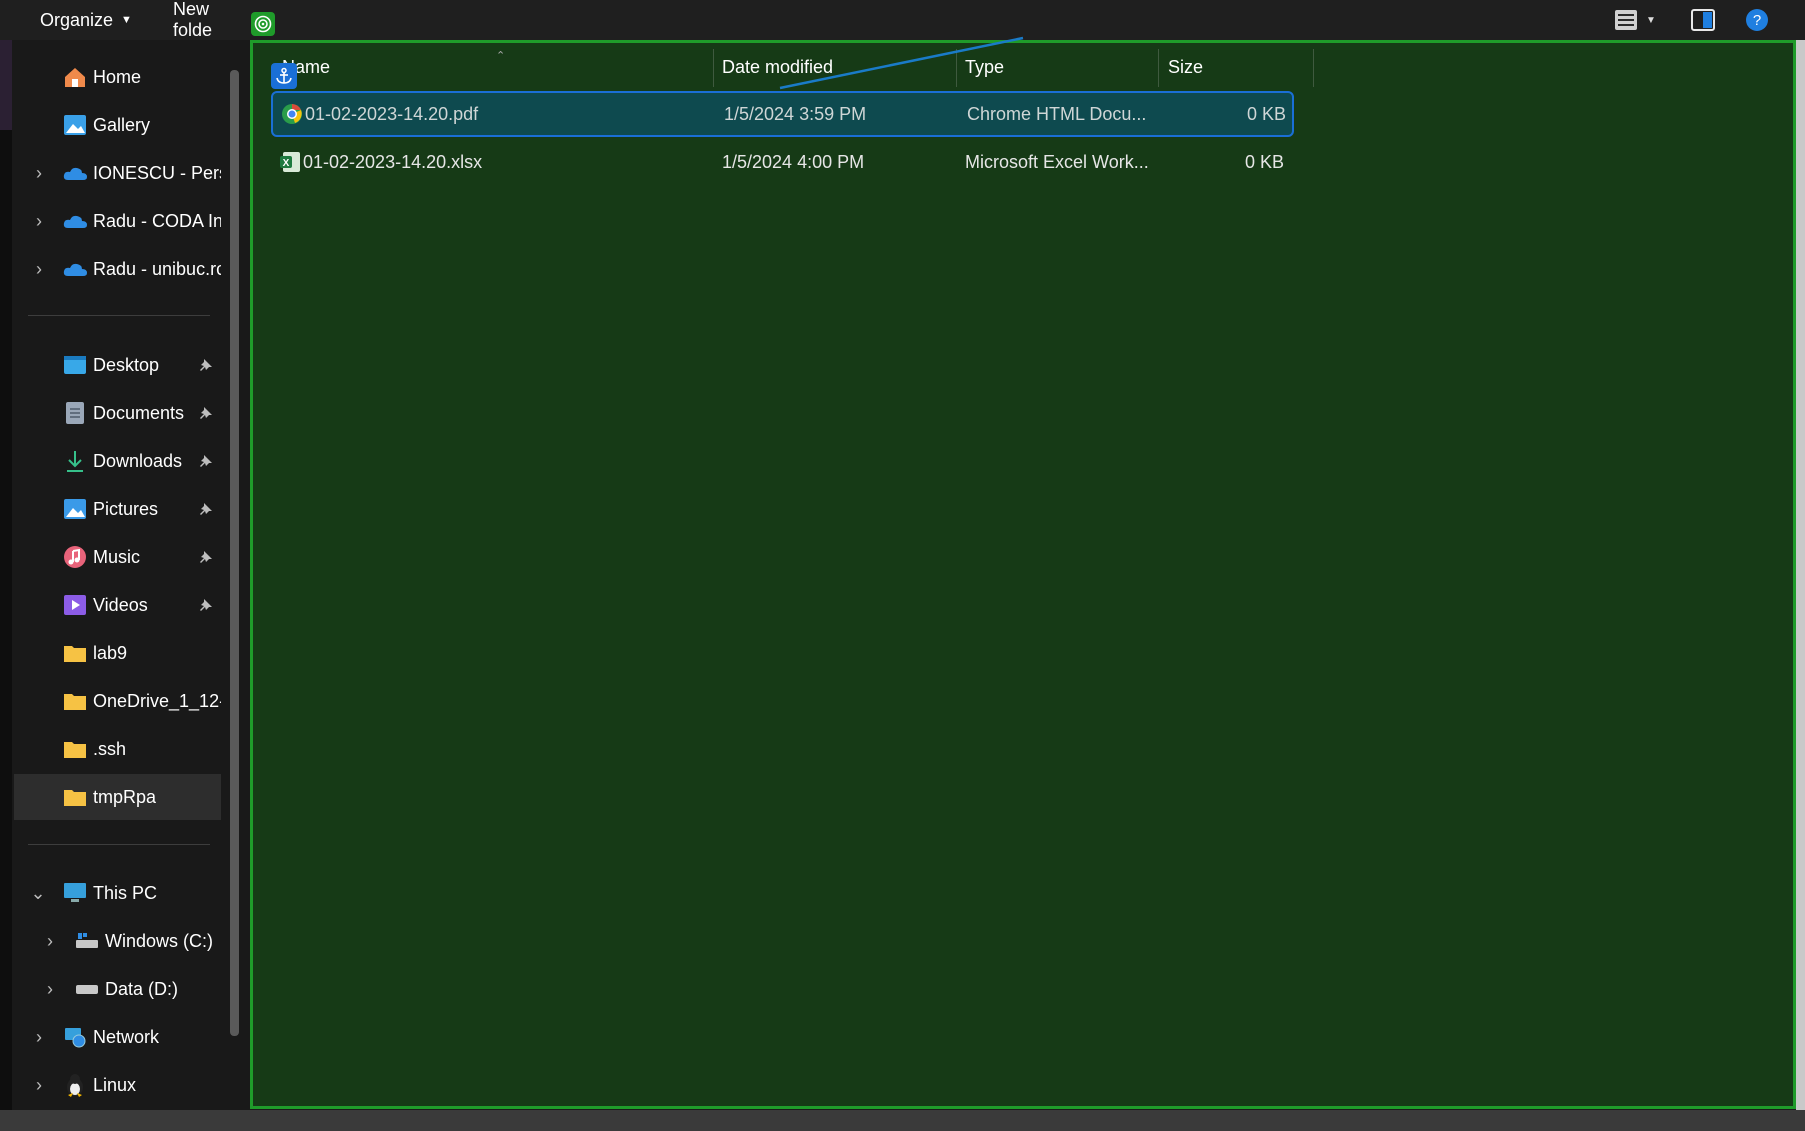  What do you see at coordinates (902, 1120) in the screenshot?
I see `status-bar` at bounding box center [902, 1120].